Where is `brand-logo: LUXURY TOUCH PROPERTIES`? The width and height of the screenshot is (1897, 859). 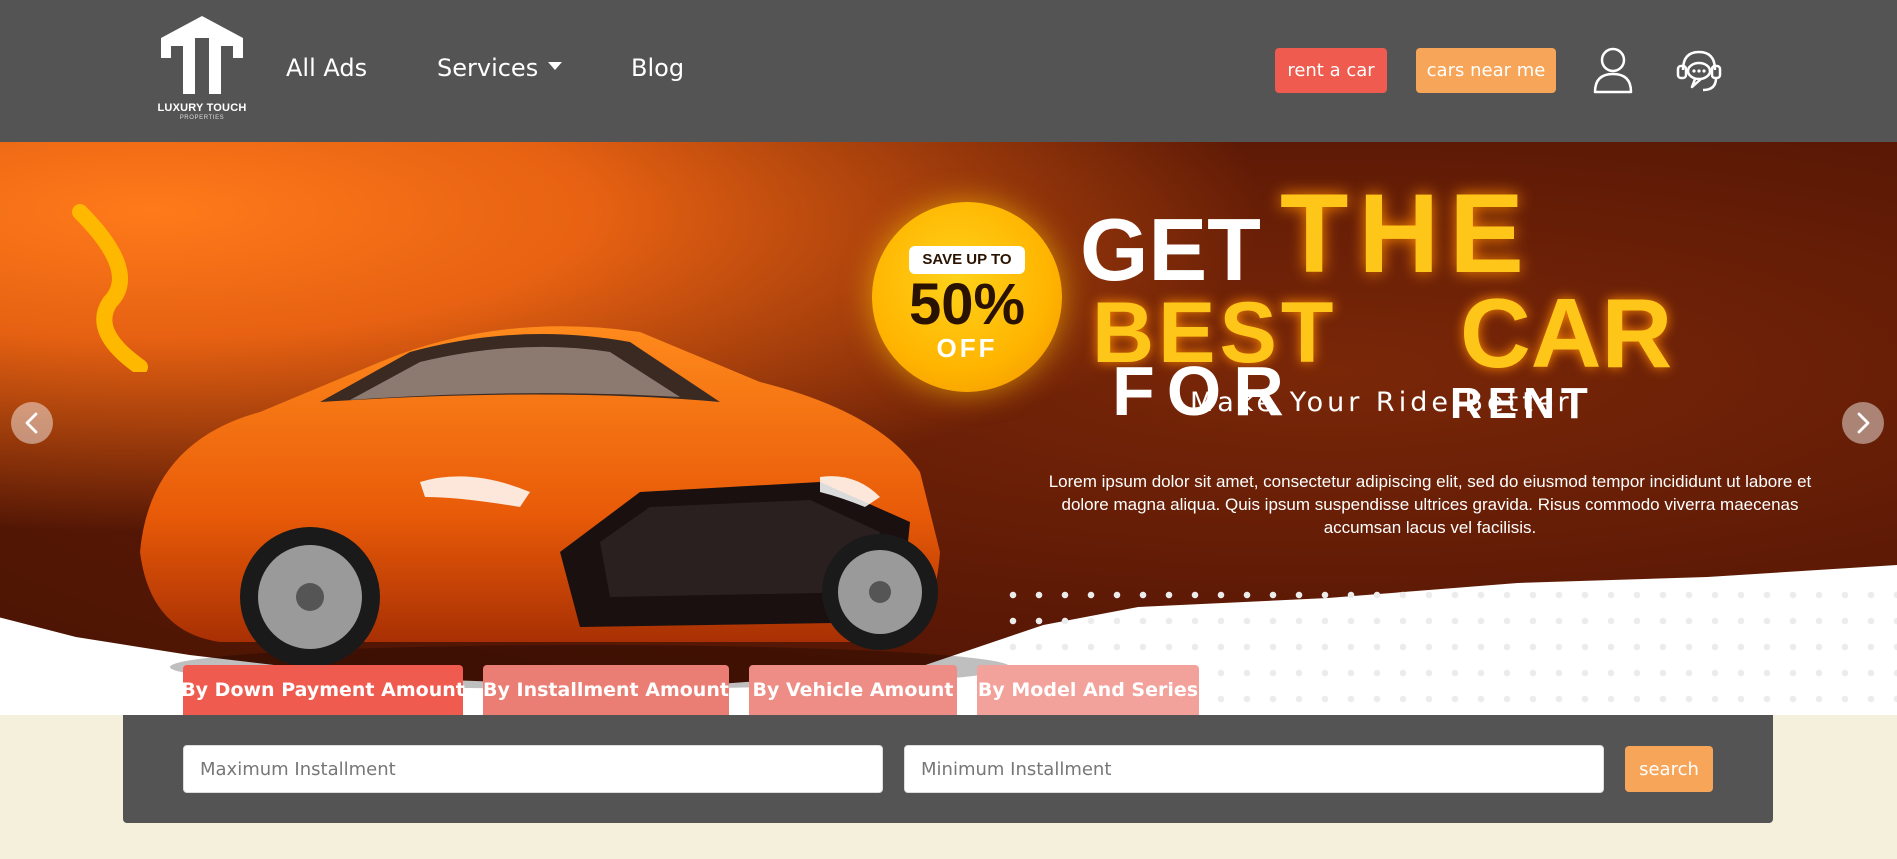
brand-logo: LUXURY TOUCH PROPERTIES is located at coordinates (202, 70).